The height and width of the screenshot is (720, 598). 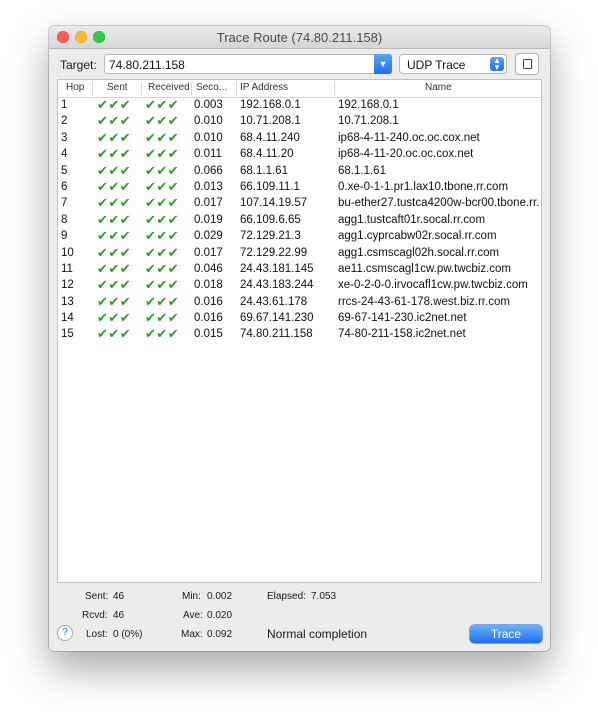 What do you see at coordinates (248, 64) in the screenshot?
I see `target-combo-box: 74.80.211.158 ▼` at bounding box center [248, 64].